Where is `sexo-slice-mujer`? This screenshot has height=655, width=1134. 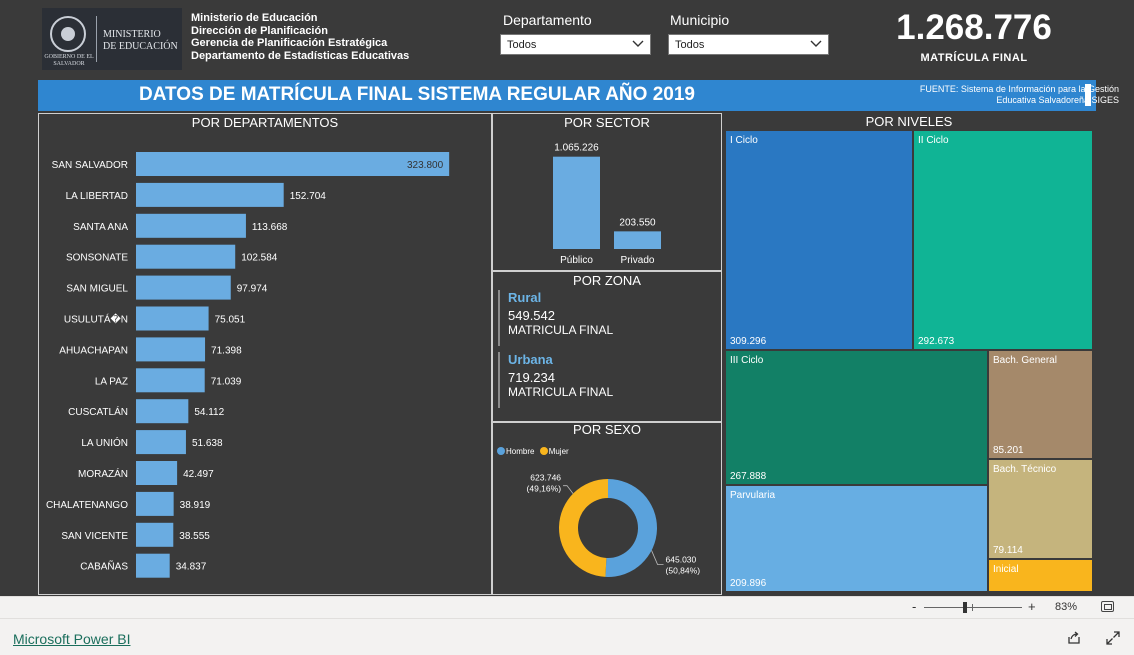 sexo-slice-mujer is located at coordinates (583, 528).